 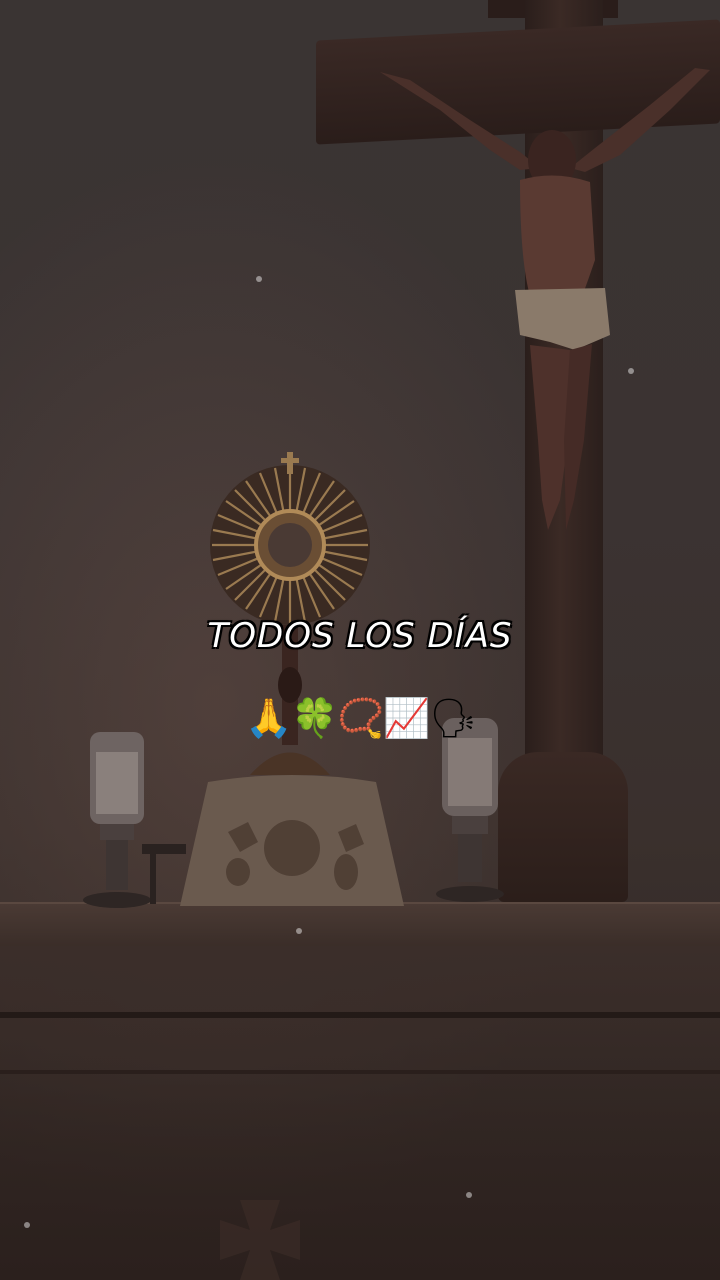 What do you see at coordinates (316, 718) in the screenshot?
I see `four-leaf-clover-icon: 🍀` at bounding box center [316, 718].